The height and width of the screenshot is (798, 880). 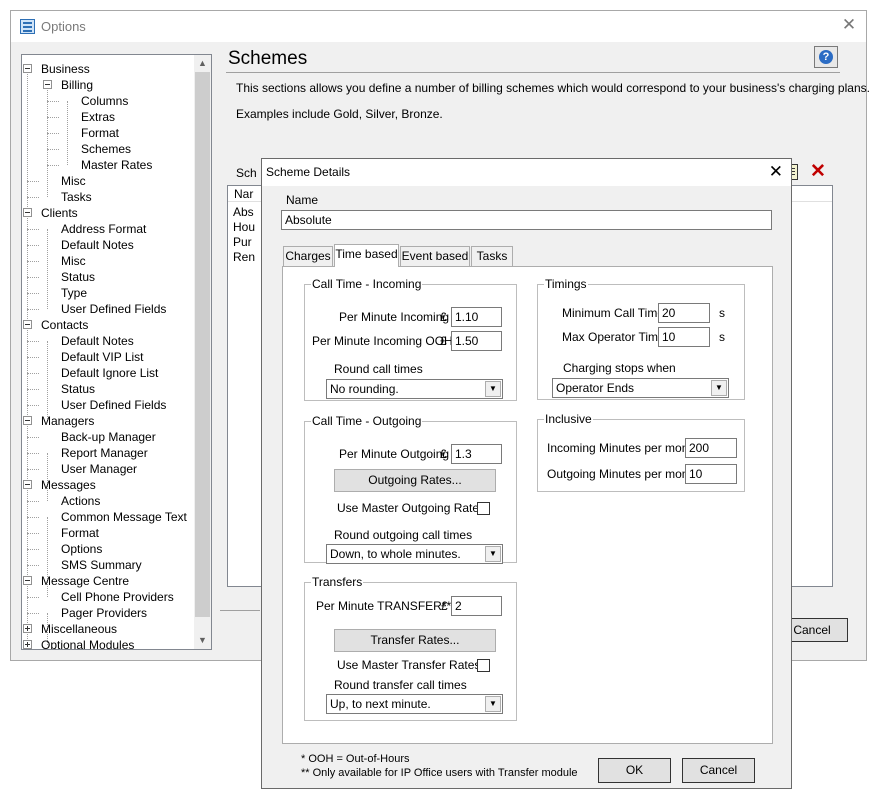 I want to click on outgoing-minutes-field: 10, so click(x=711, y=474).